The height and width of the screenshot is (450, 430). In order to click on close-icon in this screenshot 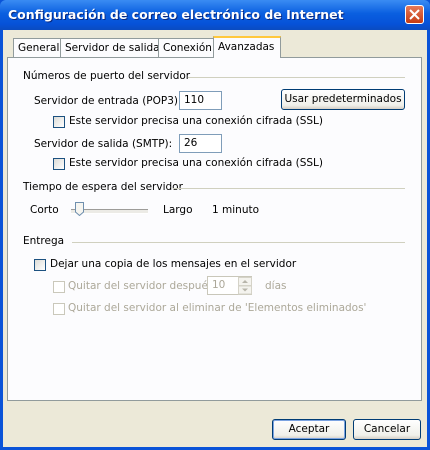, I will do `click(414, 14)`.